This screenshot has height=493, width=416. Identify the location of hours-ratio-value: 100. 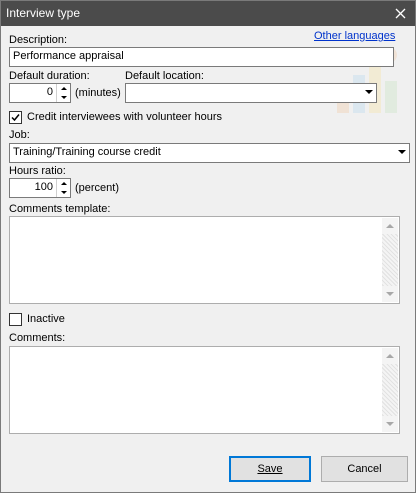
(43, 187).